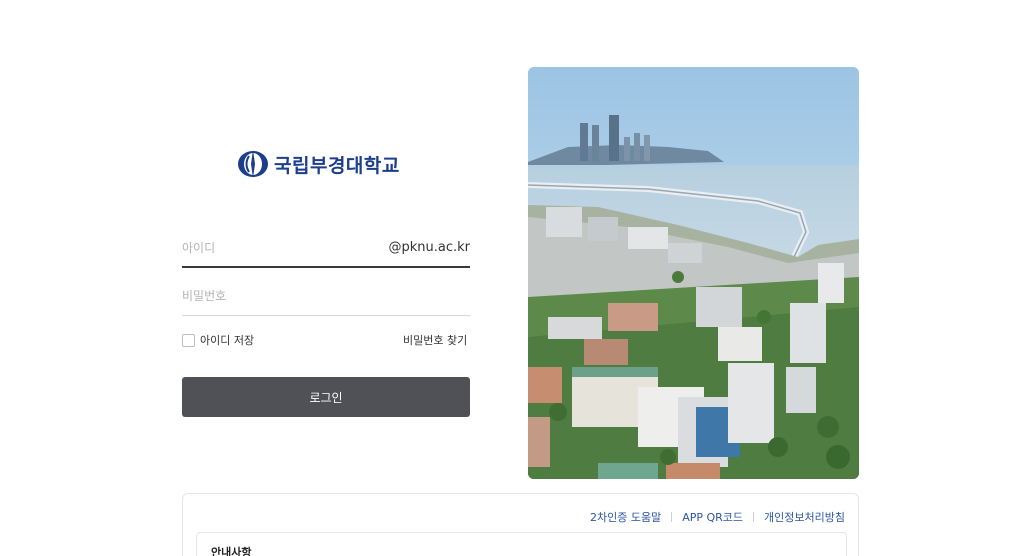  I want to click on university-name: 국립부경대학교, so click(337, 165).